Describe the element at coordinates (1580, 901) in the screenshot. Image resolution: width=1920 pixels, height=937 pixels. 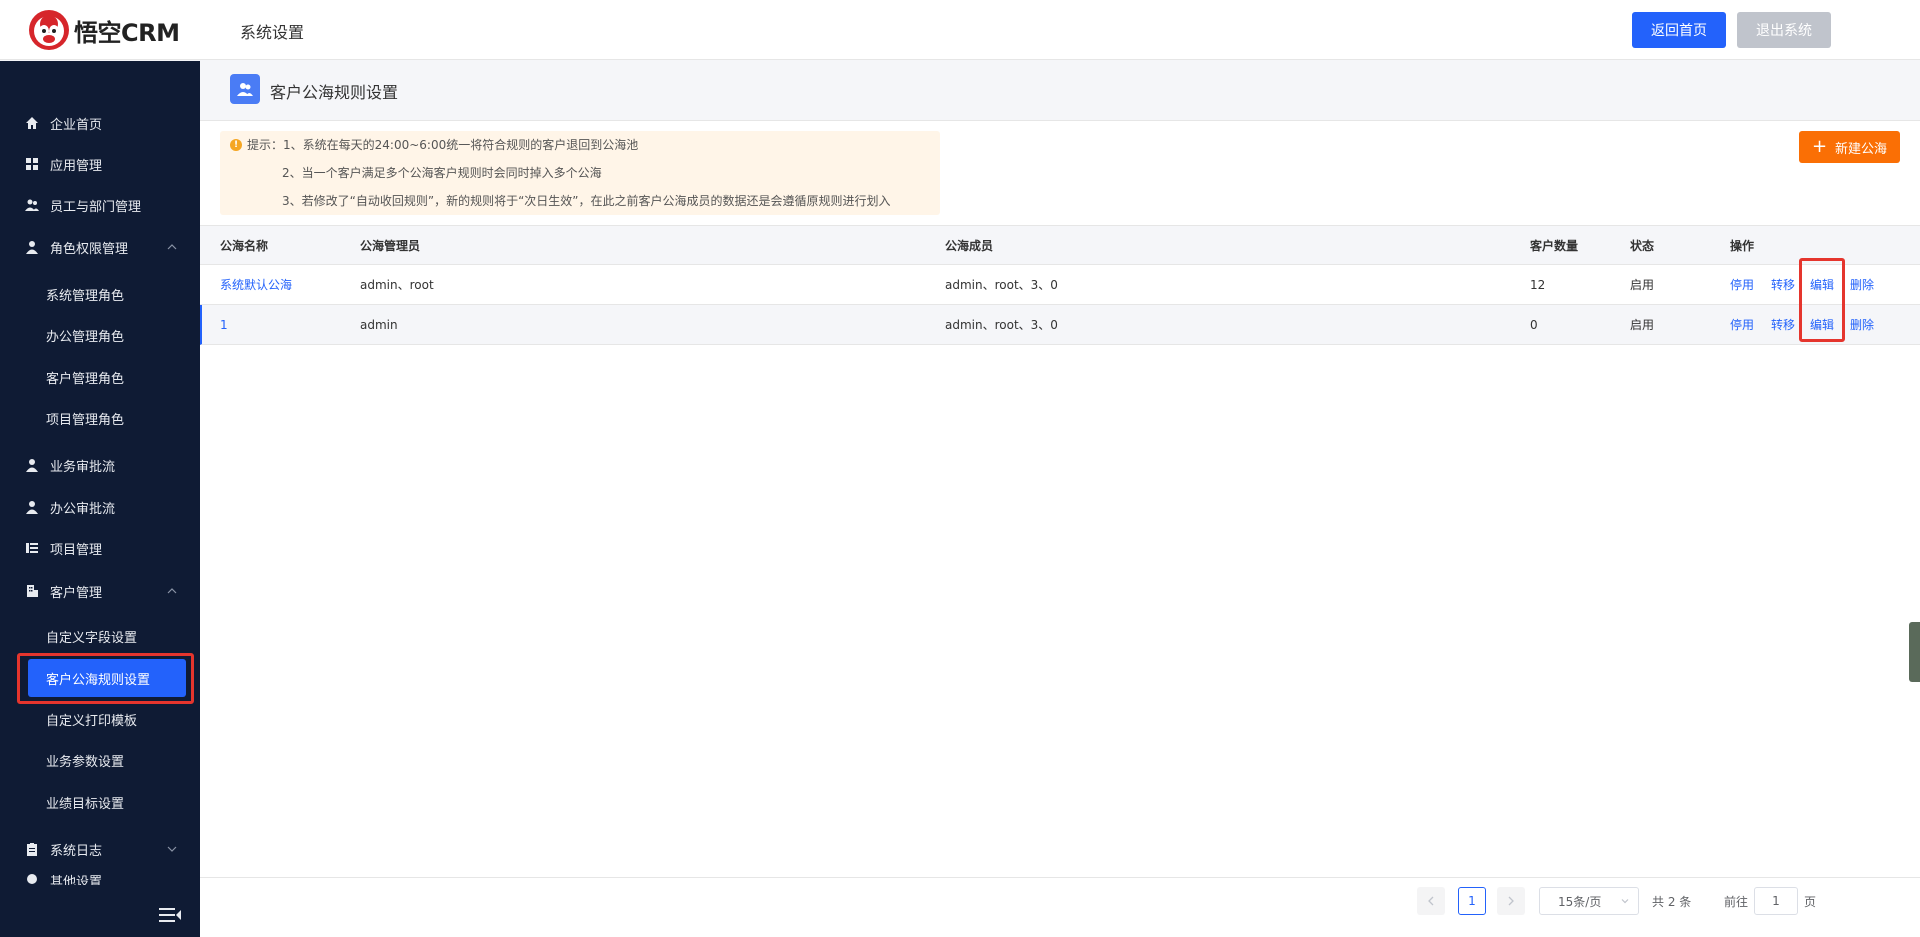
I see `page-size-value: 15条/页` at that location.